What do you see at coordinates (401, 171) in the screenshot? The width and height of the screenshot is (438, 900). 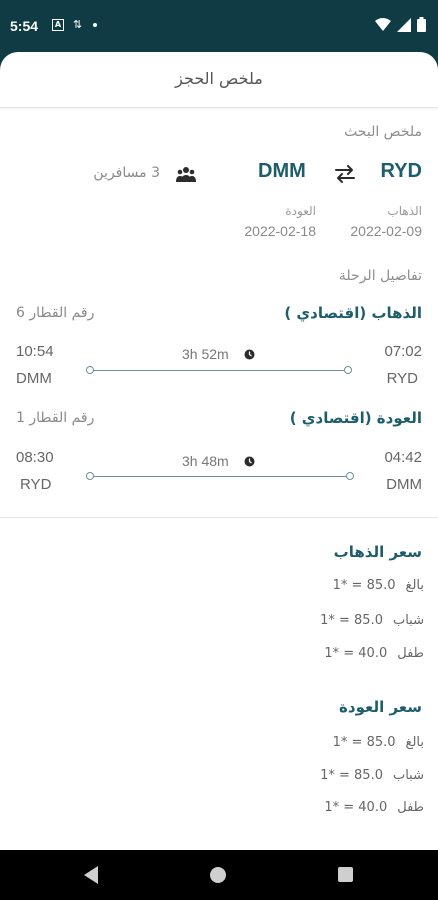 I see `origin-code: RYD` at bounding box center [401, 171].